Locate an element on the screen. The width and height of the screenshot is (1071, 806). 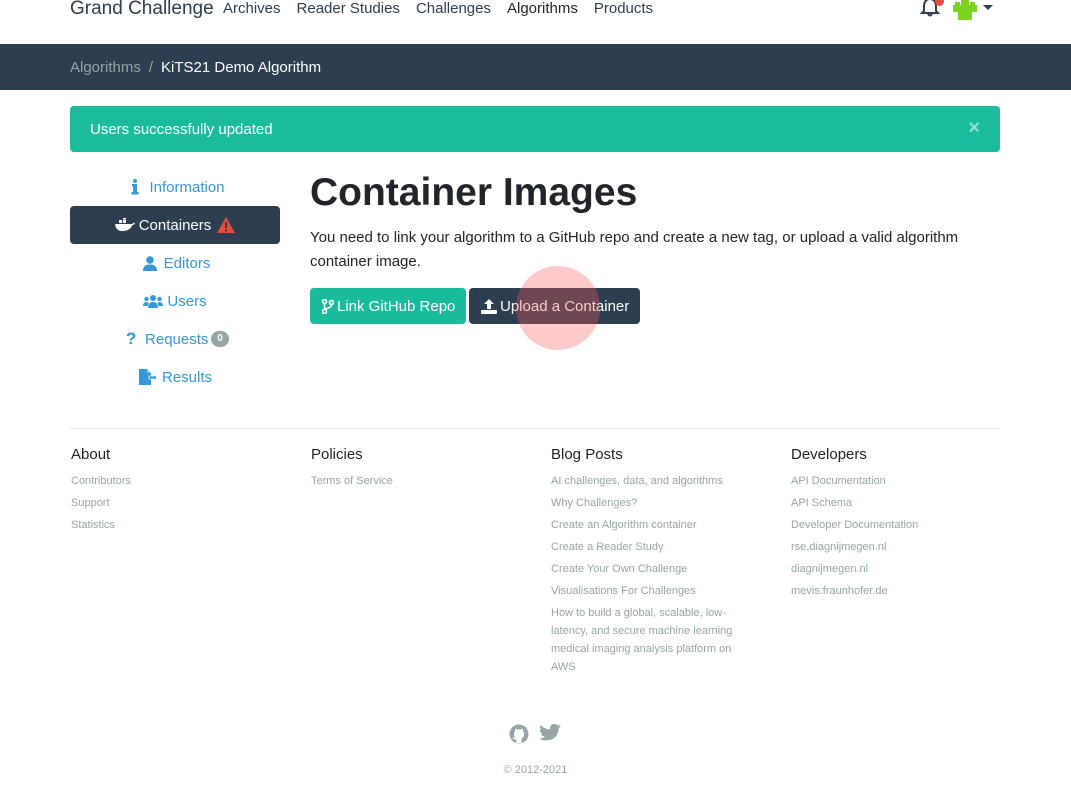
footer-link: mevis.fraunhofer.de is located at coordinates (891, 591).